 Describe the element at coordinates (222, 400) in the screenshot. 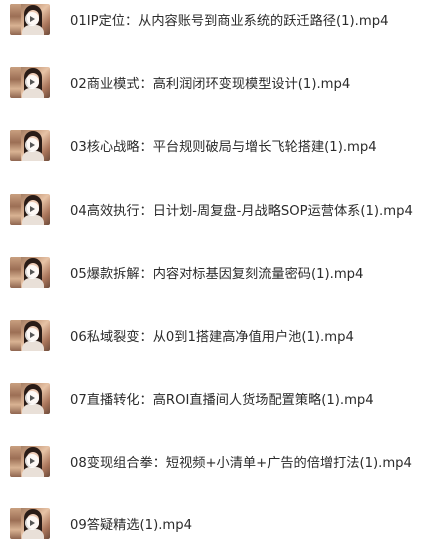

I see `file-name: 07直播转化：高ROI直播间人货场配置策略(1).mp4` at that location.